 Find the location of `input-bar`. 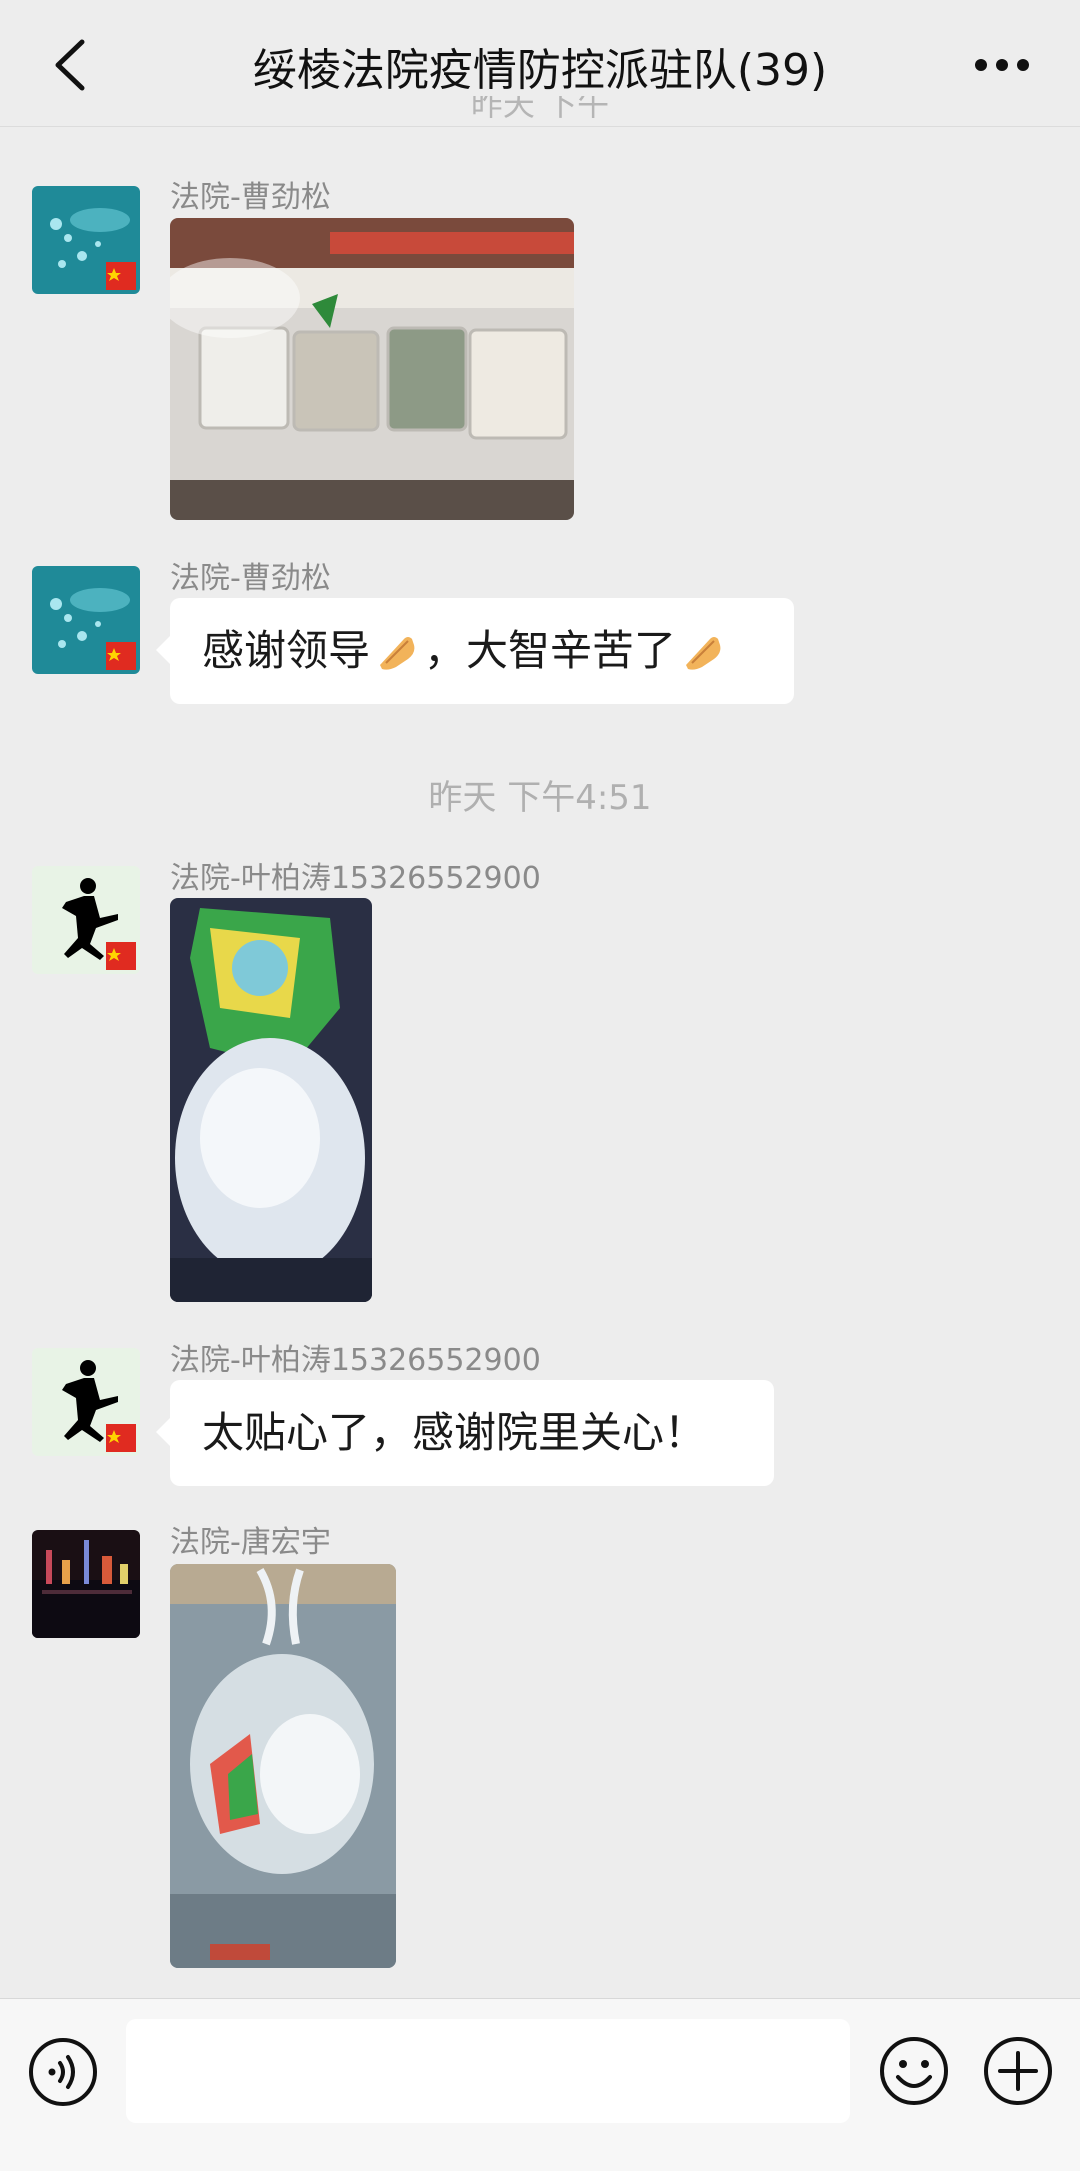

input-bar is located at coordinates (540, 2084).